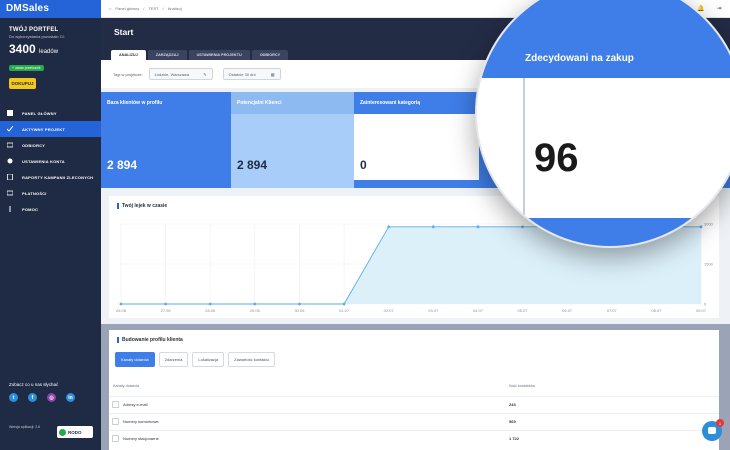 The width and height of the screenshot is (730, 450). I want to click on edit-icon: ✎, so click(204, 74).